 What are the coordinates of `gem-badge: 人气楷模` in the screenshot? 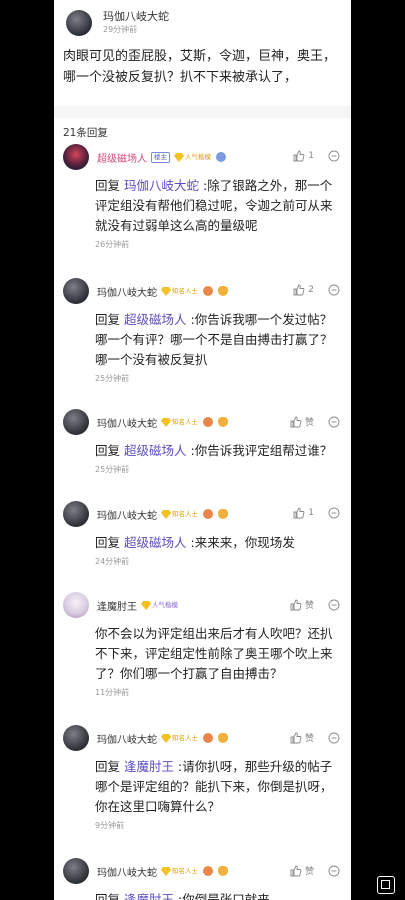 It's located at (192, 157).